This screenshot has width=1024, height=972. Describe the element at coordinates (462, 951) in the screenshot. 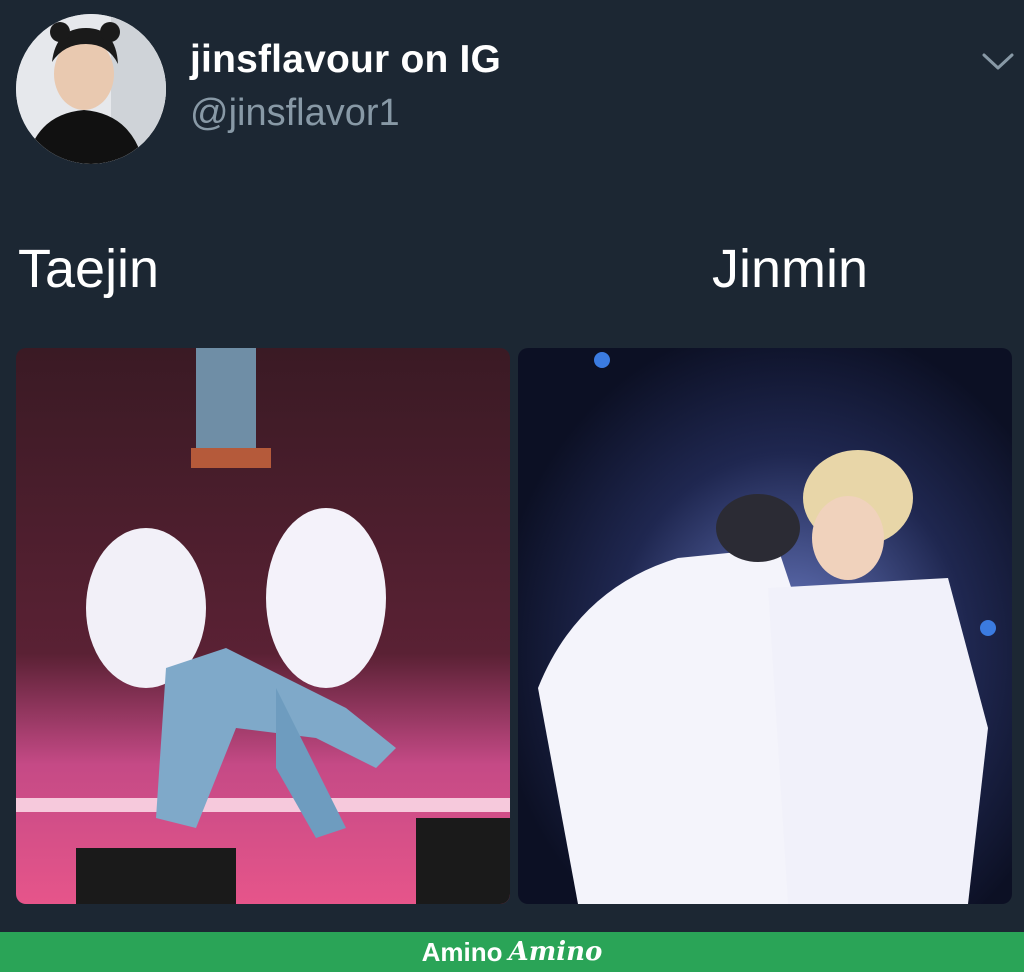

I see `amino-brand-text: Amino` at that location.